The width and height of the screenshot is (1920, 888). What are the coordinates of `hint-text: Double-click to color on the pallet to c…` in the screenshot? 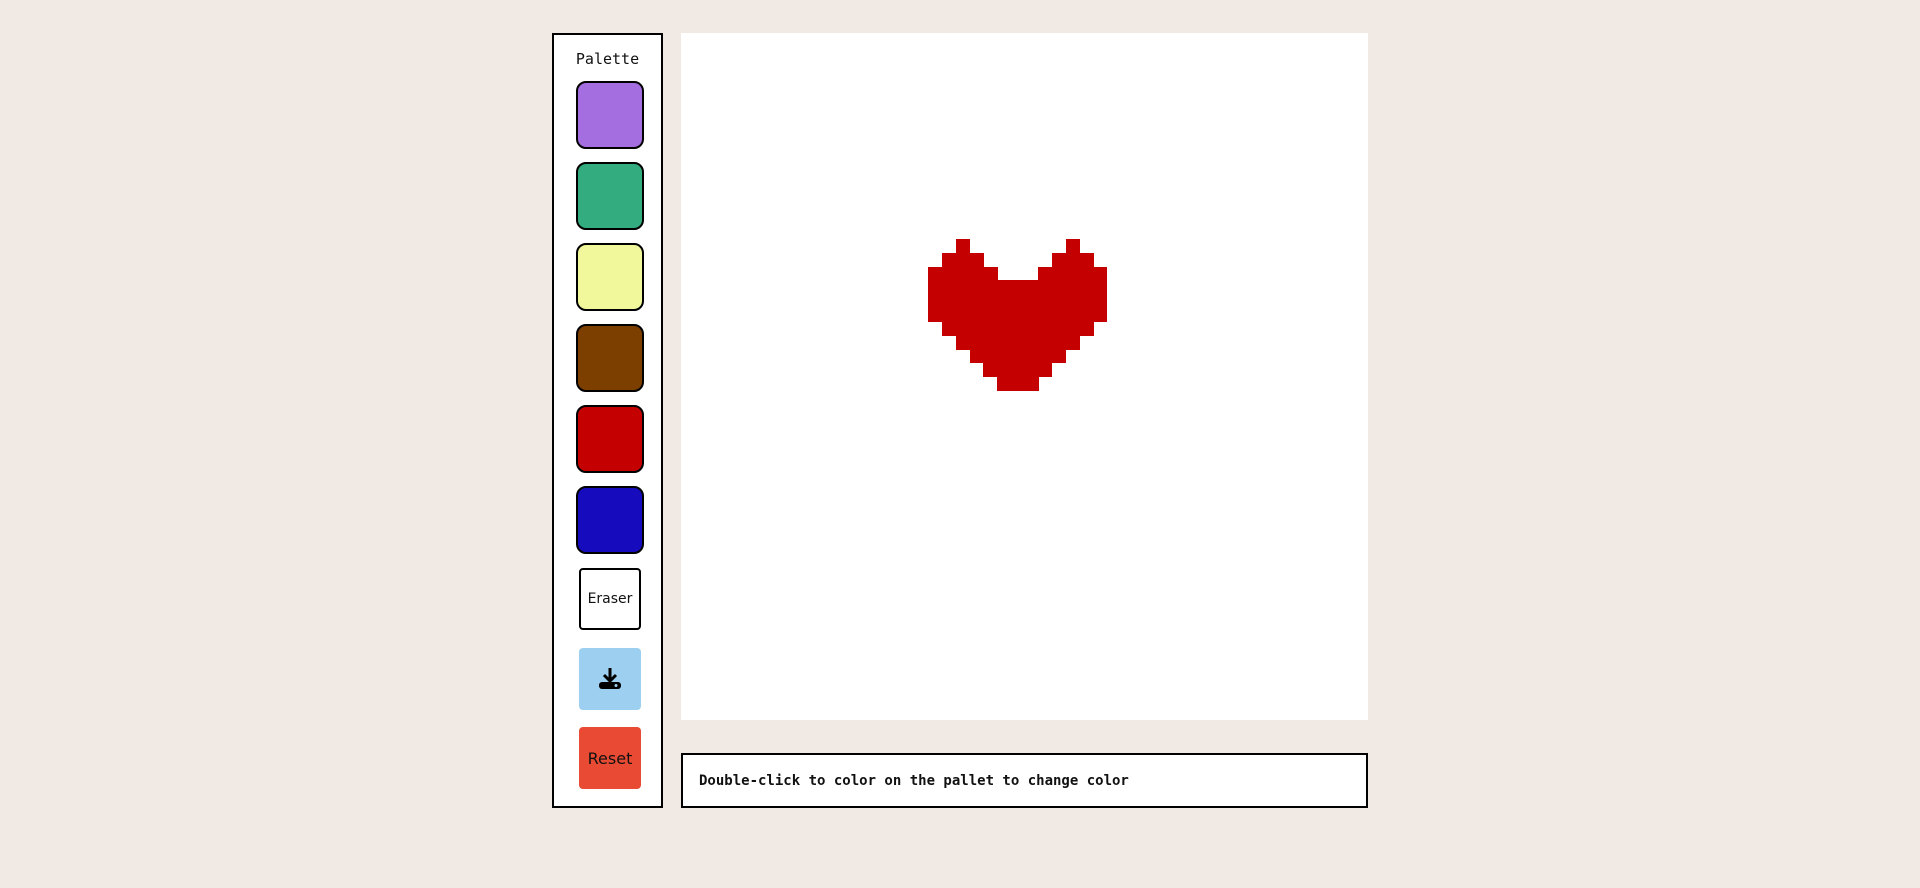 It's located at (914, 780).